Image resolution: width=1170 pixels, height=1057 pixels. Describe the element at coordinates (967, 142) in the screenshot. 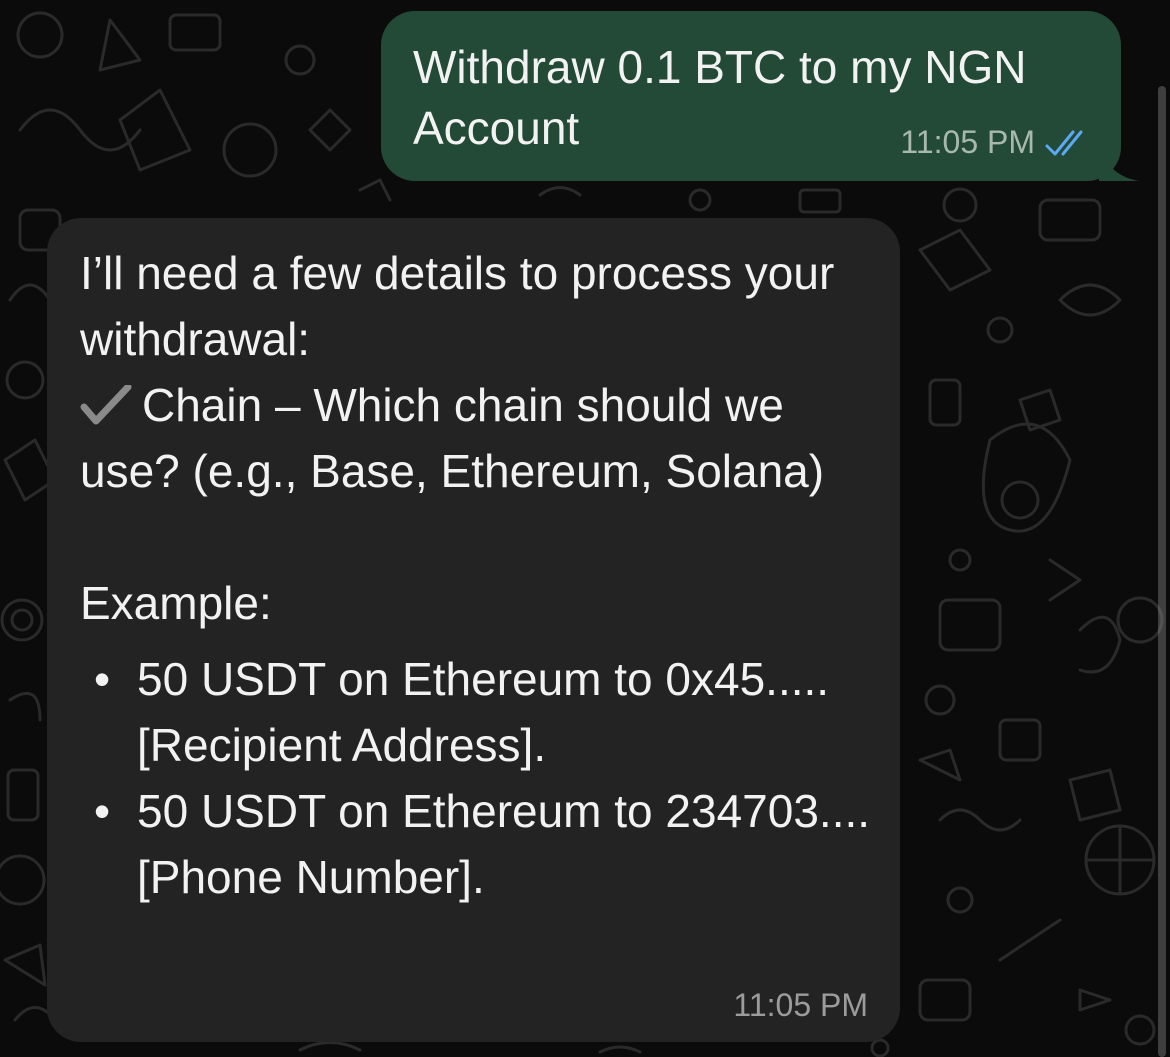

I see `outgoing-message-time: 11:05 PM` at that location.